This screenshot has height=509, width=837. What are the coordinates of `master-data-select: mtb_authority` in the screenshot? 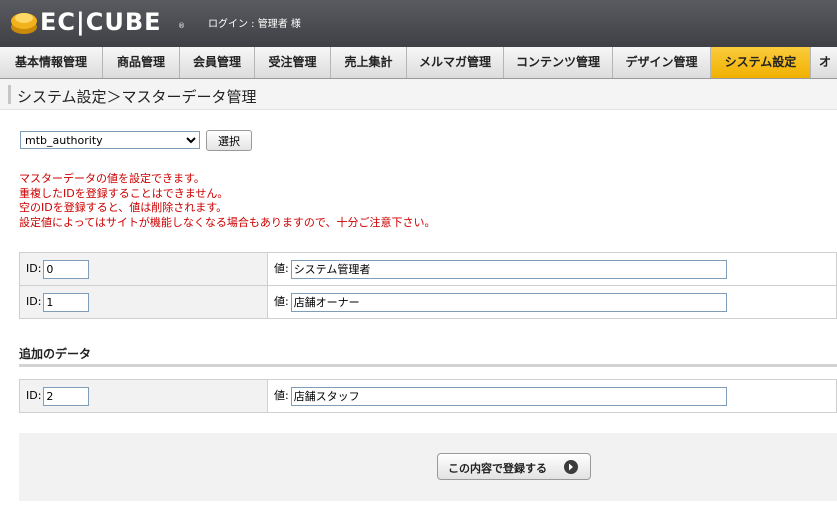 It's located at (110, 140).